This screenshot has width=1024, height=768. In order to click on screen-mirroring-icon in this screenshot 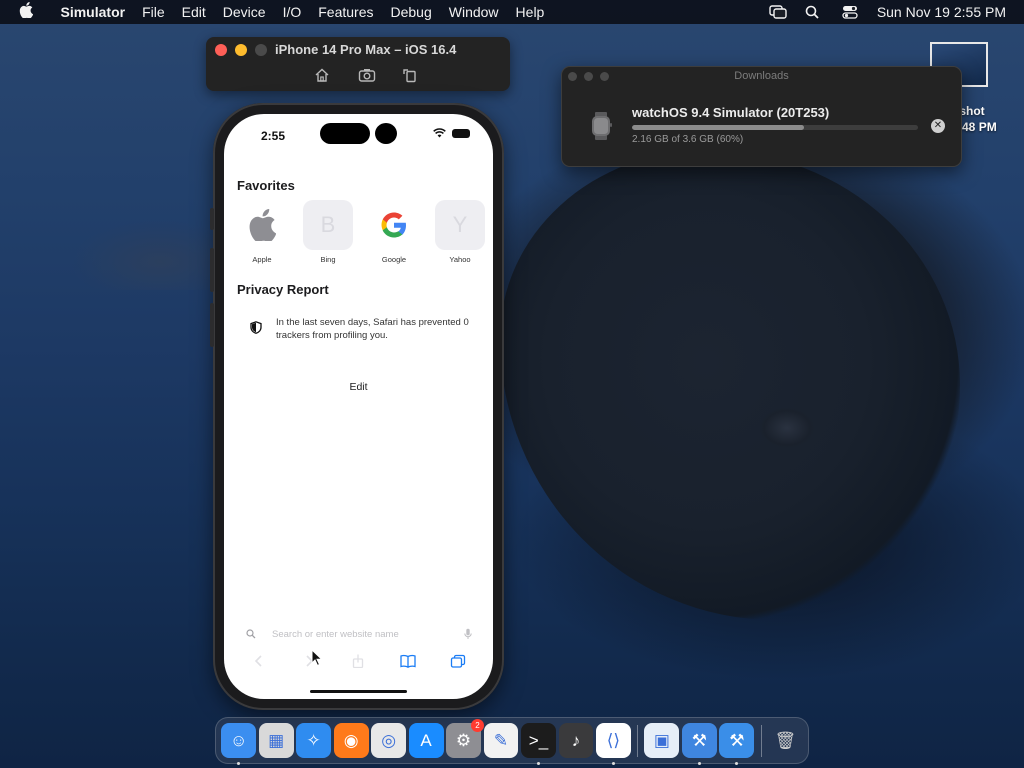, I will do `click(778, 12)`.